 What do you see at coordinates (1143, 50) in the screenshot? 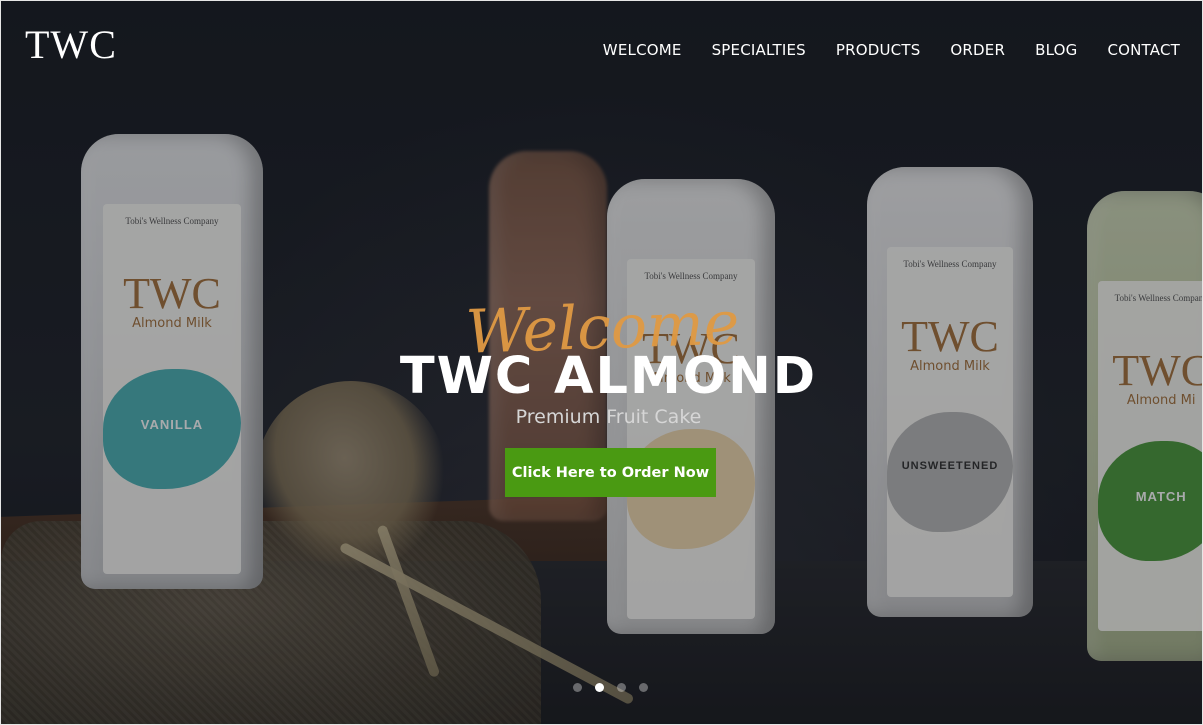
I see `nav-item-contact: CONTACT` at bounding box center [1143, 50].